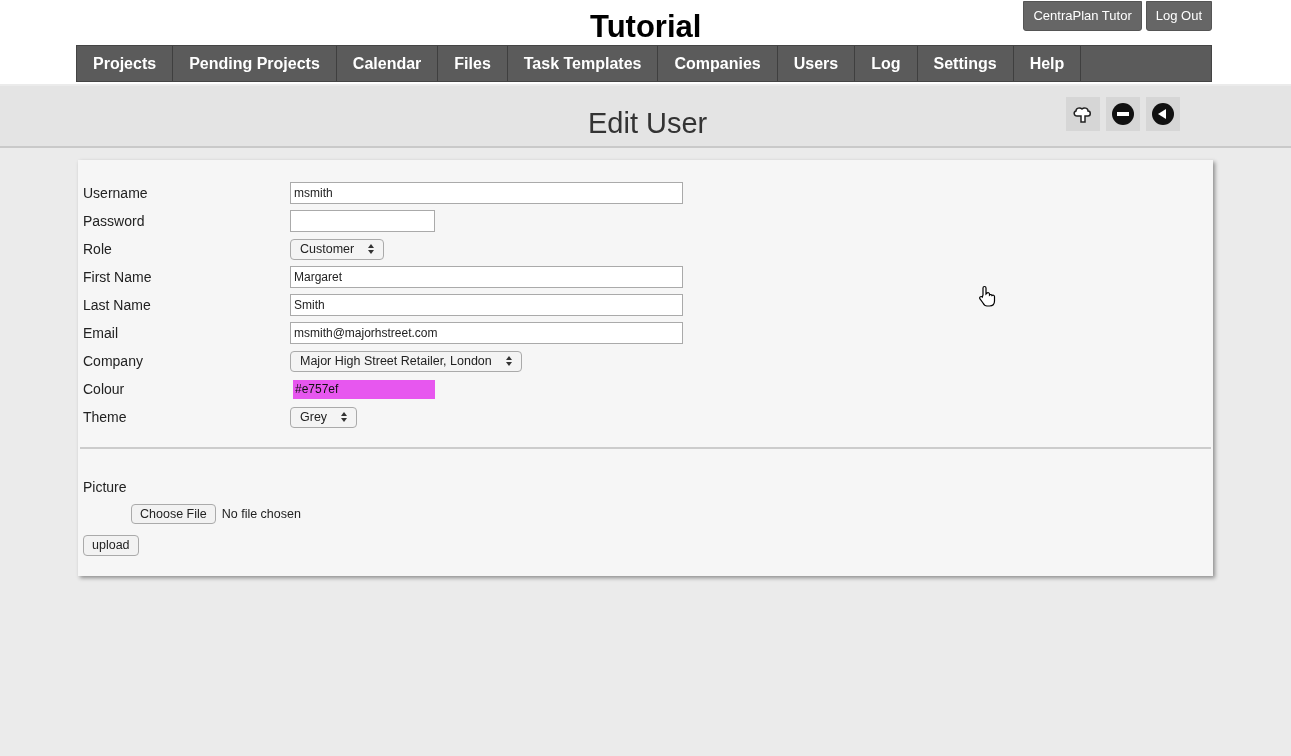 The image size is (1291, 756). I want to click on nav-tab: Help, so click(1047, 63).